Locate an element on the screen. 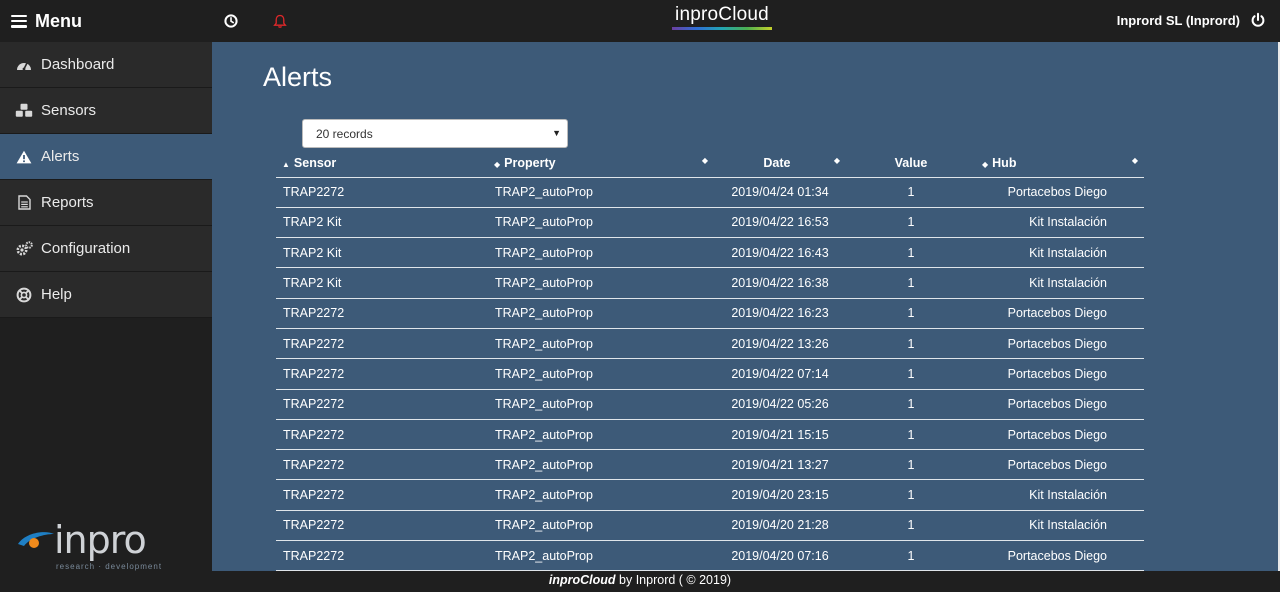 Image resolution: width=1280 pixels, height=592 pixels. life-ring-icon is located at coordinates (24, 295).